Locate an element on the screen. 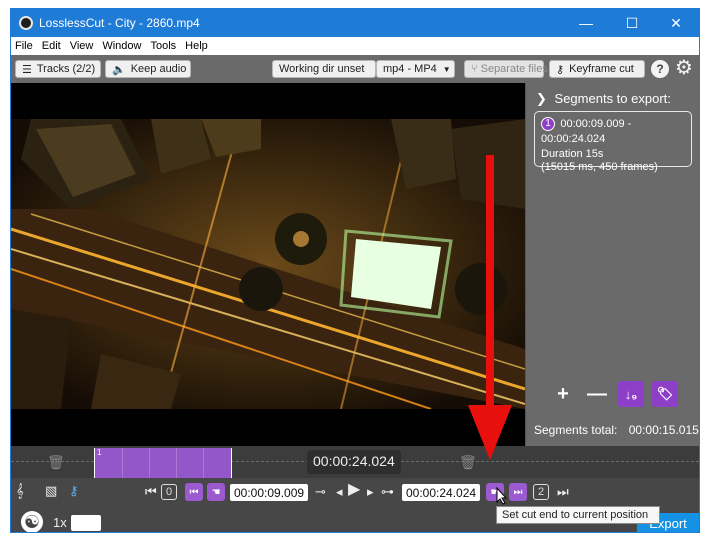 The image size is (711, 540). screenshot-icon: ▧ is located at coordinates (51, 491).